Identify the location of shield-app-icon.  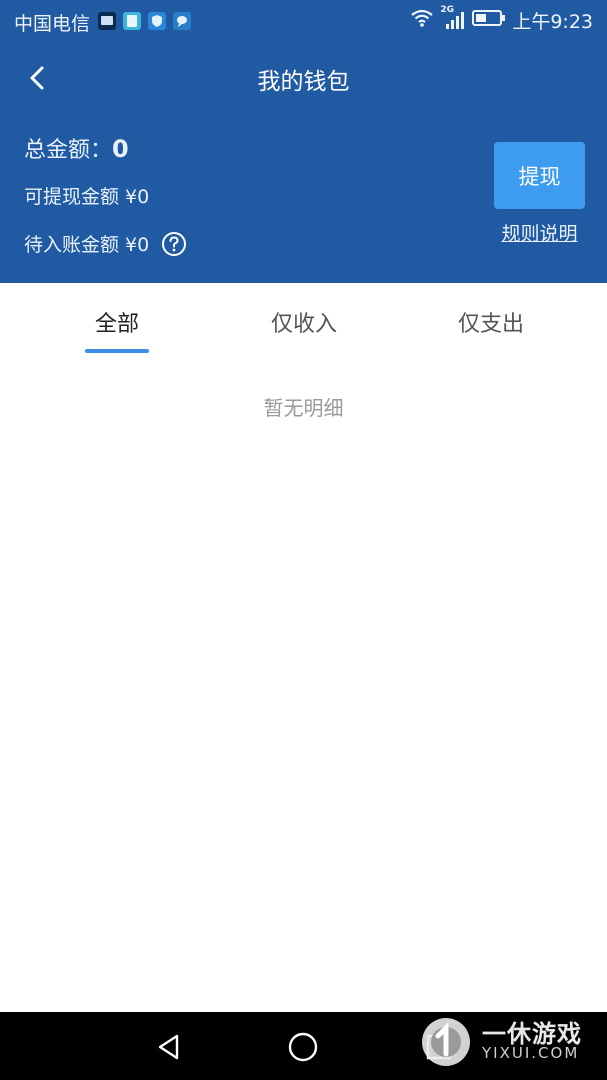
(157, 21).